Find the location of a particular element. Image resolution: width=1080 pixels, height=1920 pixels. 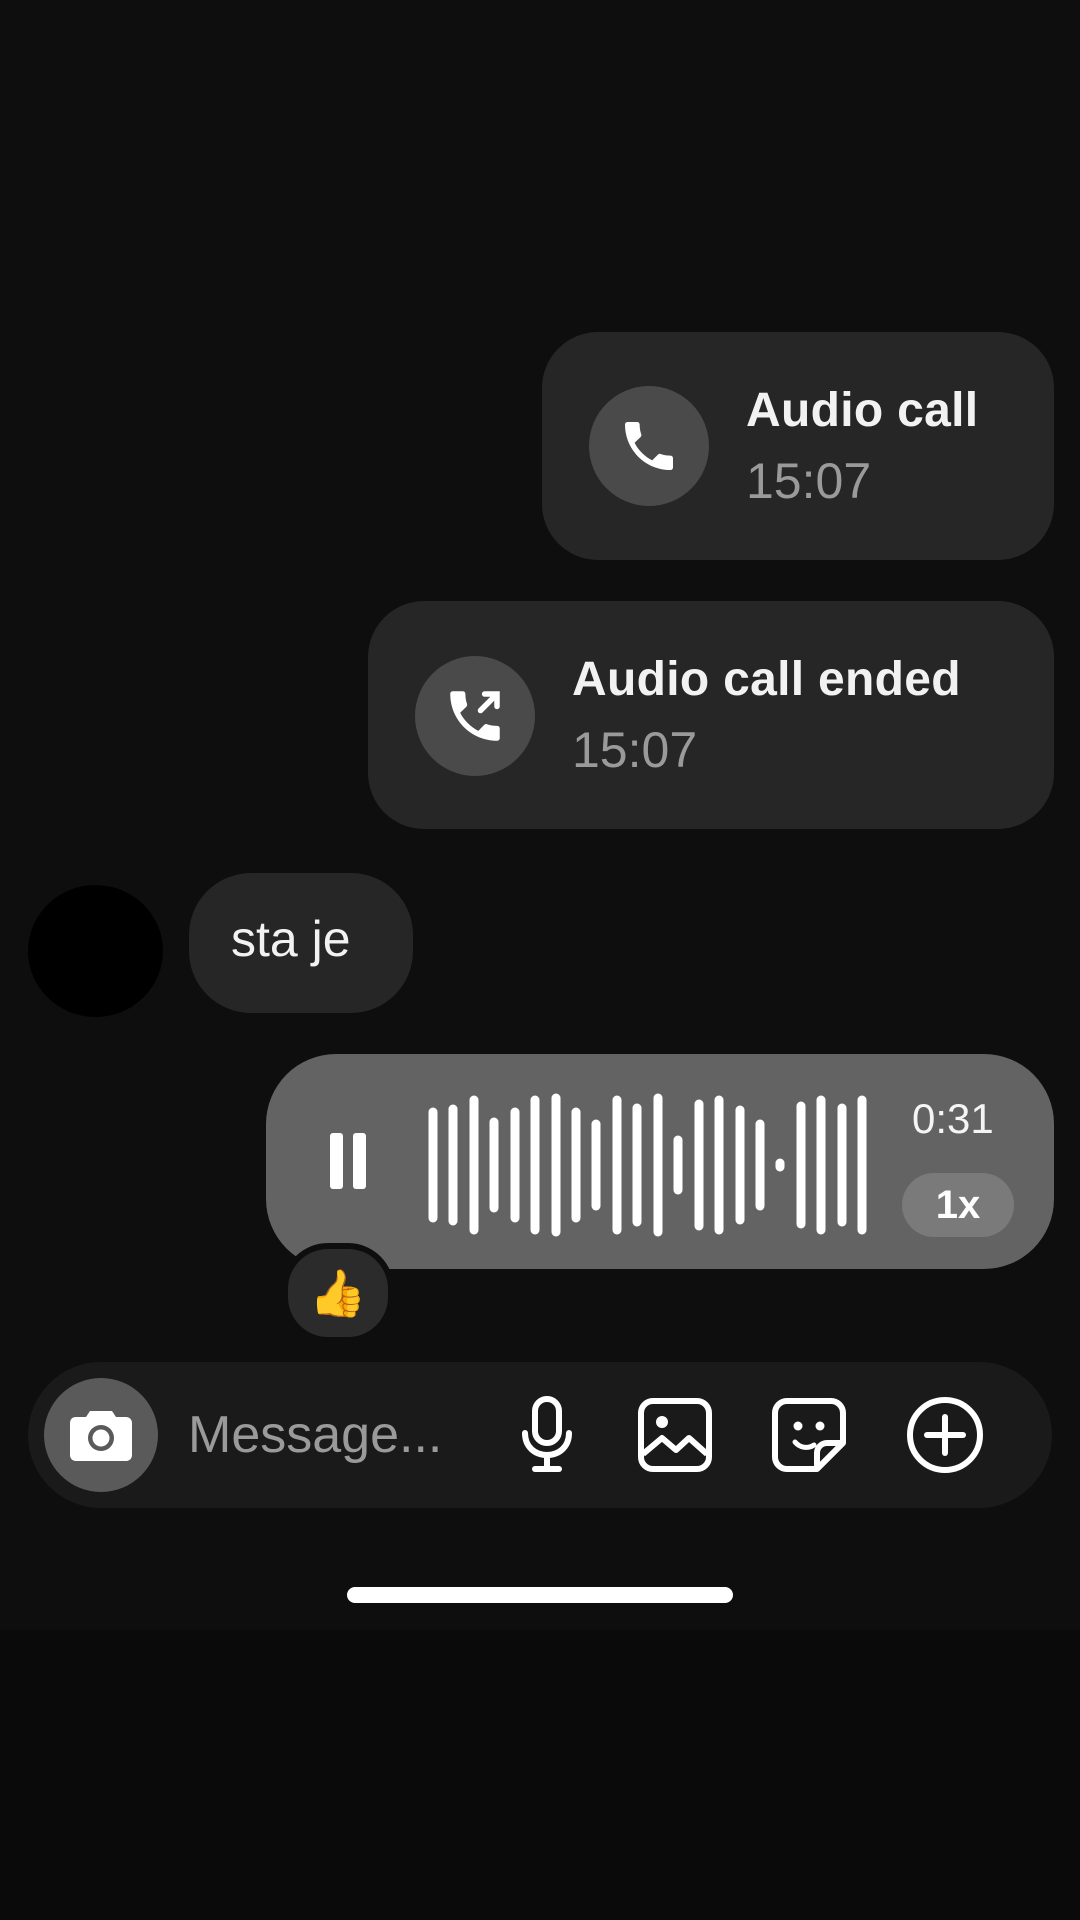

avatar is located at coordinates (95, 951).